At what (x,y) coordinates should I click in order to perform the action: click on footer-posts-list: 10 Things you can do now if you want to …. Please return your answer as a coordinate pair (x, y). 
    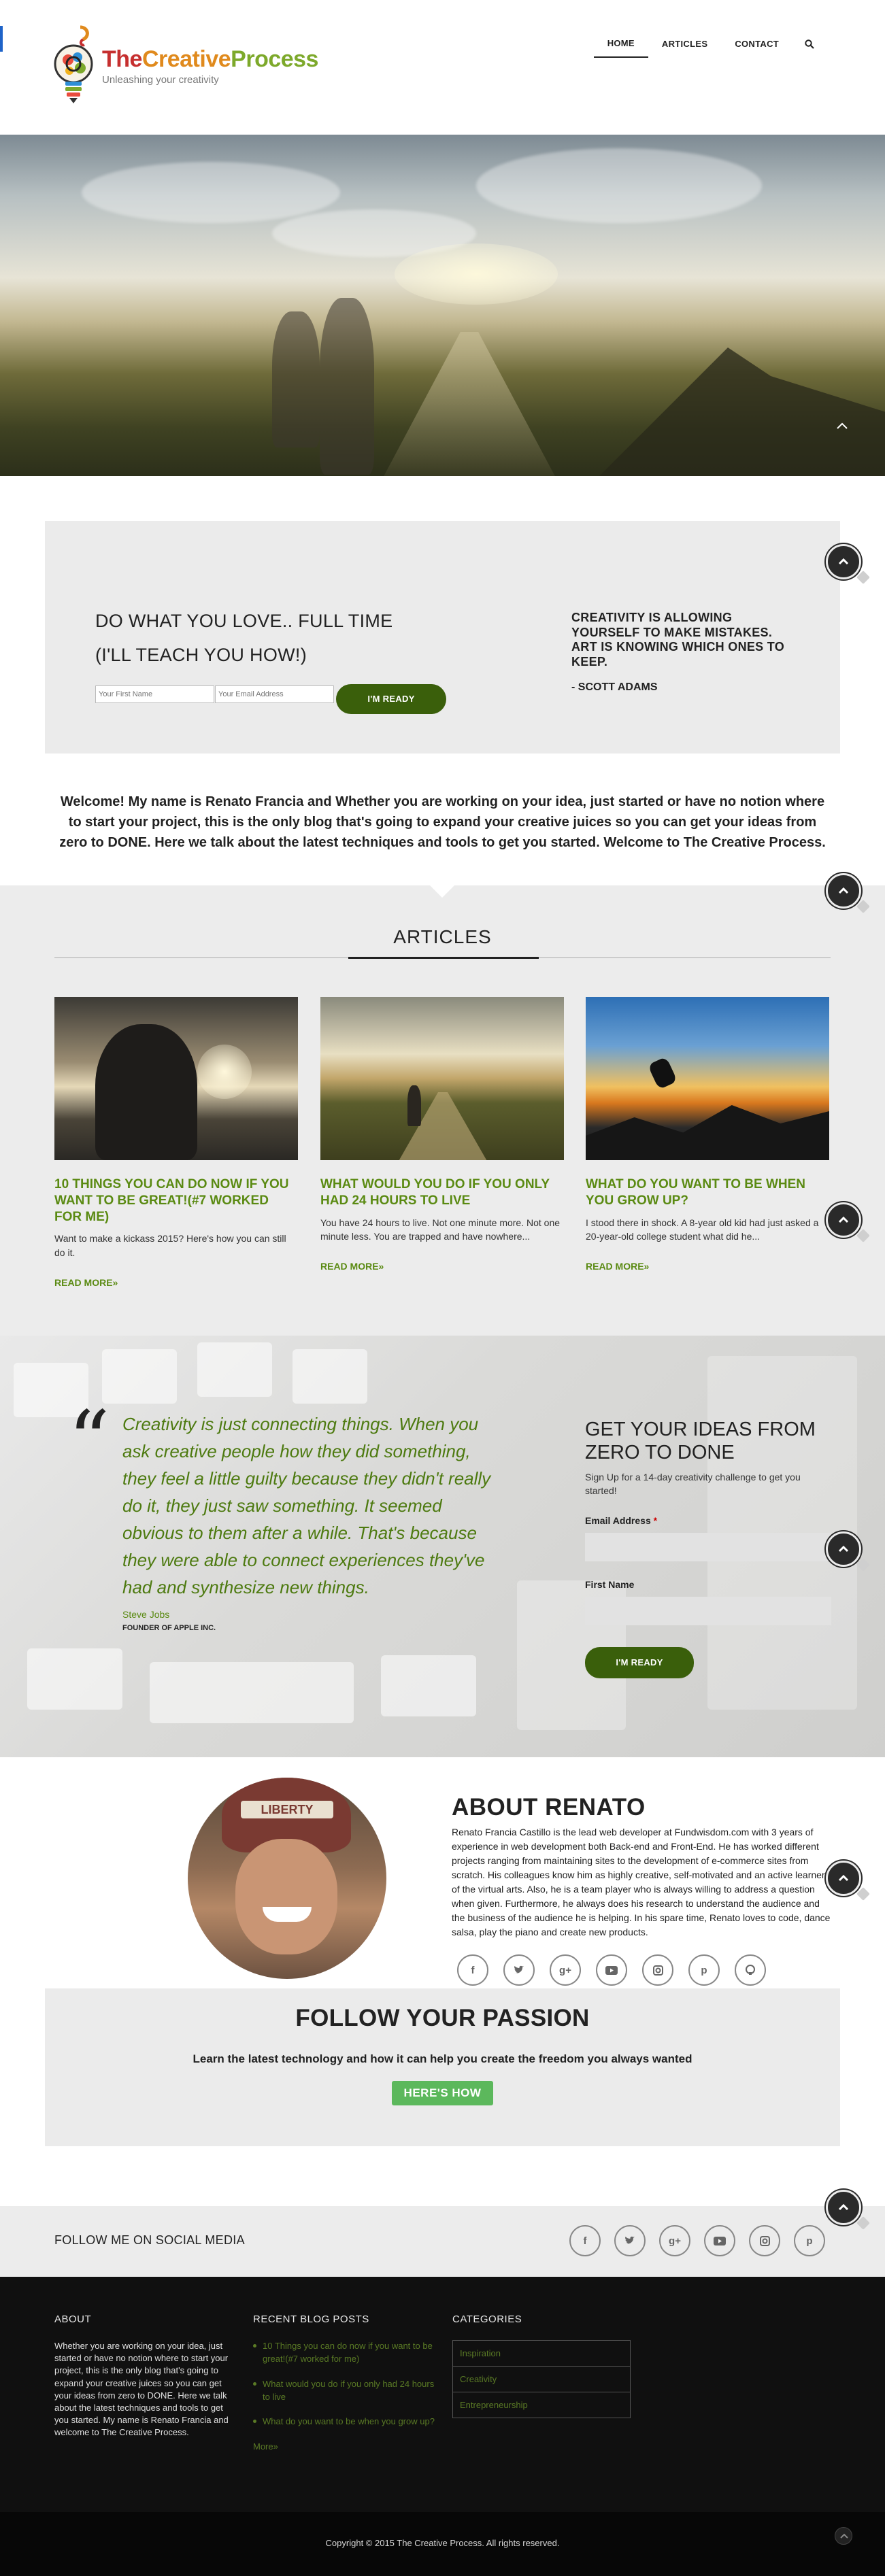
    Looking at the image, I should click on (345, 2384).